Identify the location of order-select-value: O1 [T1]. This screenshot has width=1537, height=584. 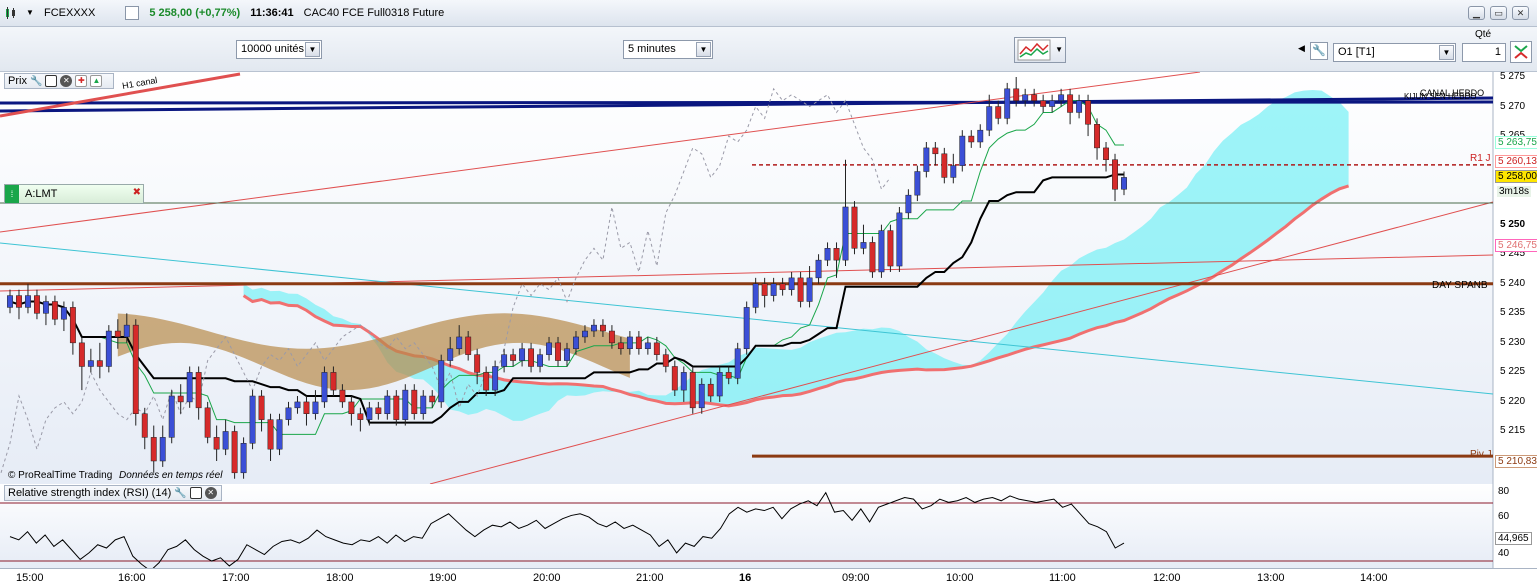
(1356, 52).